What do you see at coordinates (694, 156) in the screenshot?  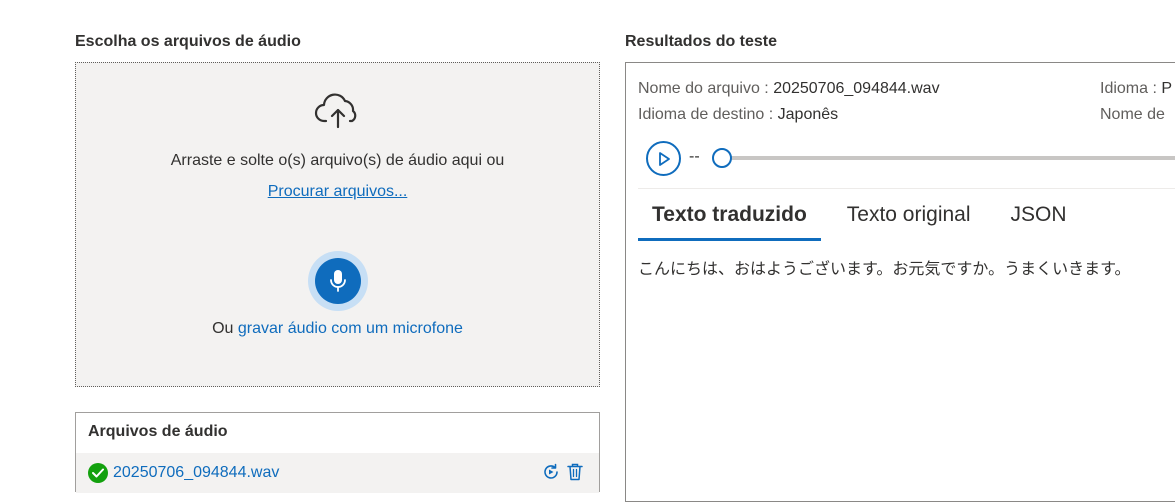 I see `playback-time: --` at bounding box center [694, 156].